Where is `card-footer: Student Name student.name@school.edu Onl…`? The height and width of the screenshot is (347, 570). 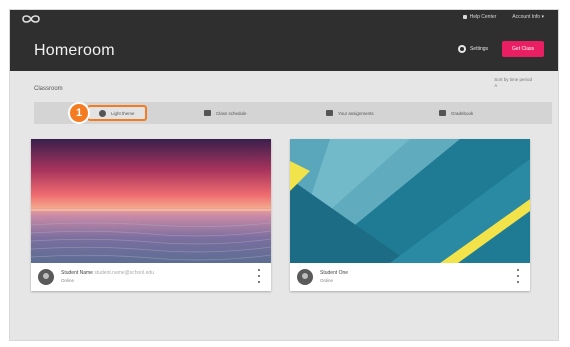
card-footer: Student Name student.name@school.edu Onl… is located at coordinates (151, 277).